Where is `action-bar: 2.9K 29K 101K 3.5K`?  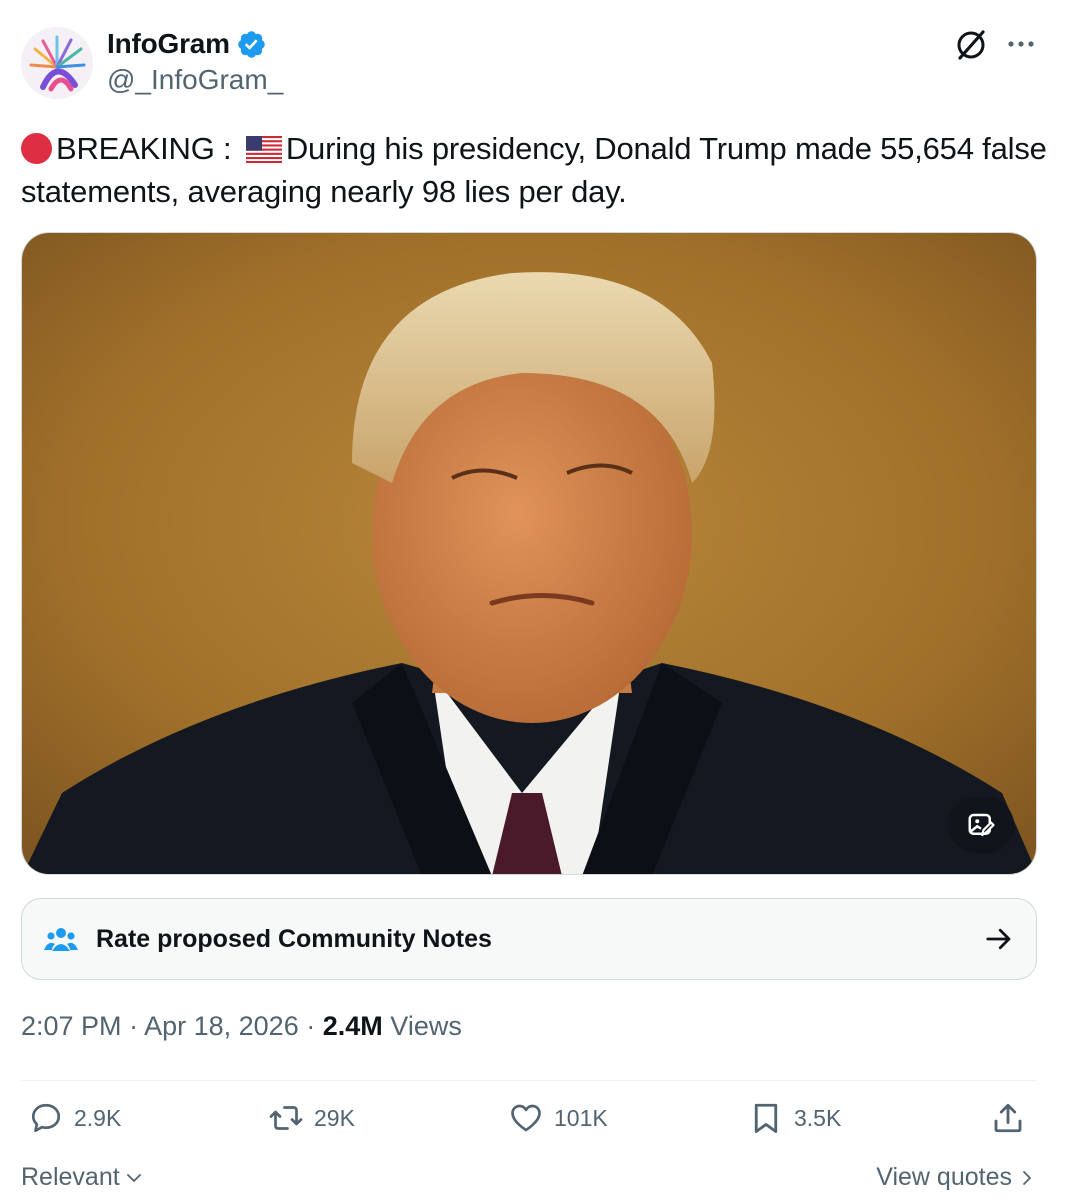 action-bar: 2.9K 29K 101K 3.5K is located at coordinates (543, 1125).